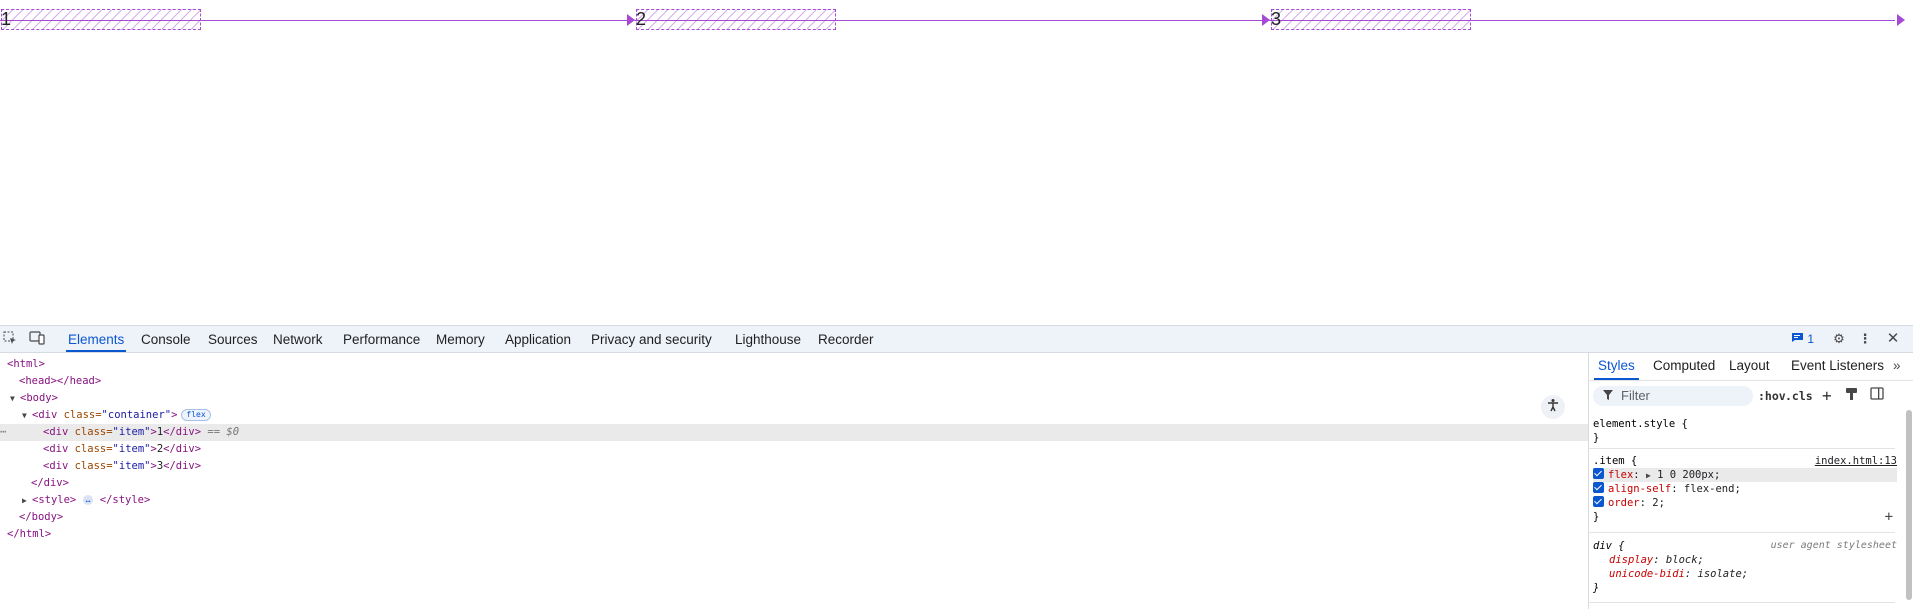 This screenshot has height=609, width=1913. What do you see at coordinates (1897, 366) in the screenshot?
I see `more-tabs-chevron-icon: »` at bounding box center [1897, 366].